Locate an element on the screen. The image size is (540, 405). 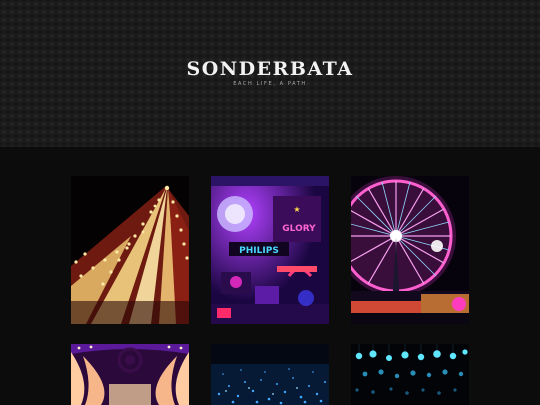
post-thumbnail-blue-lights is located at coordinates (270, 374).